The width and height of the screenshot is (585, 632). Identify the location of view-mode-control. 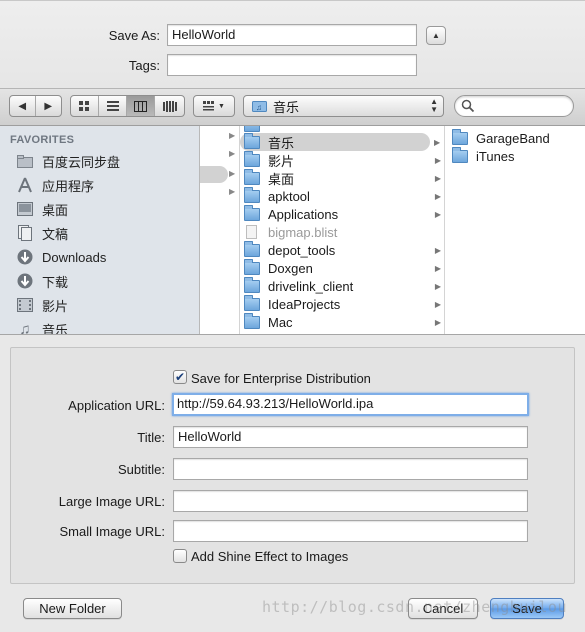
(127, 106).